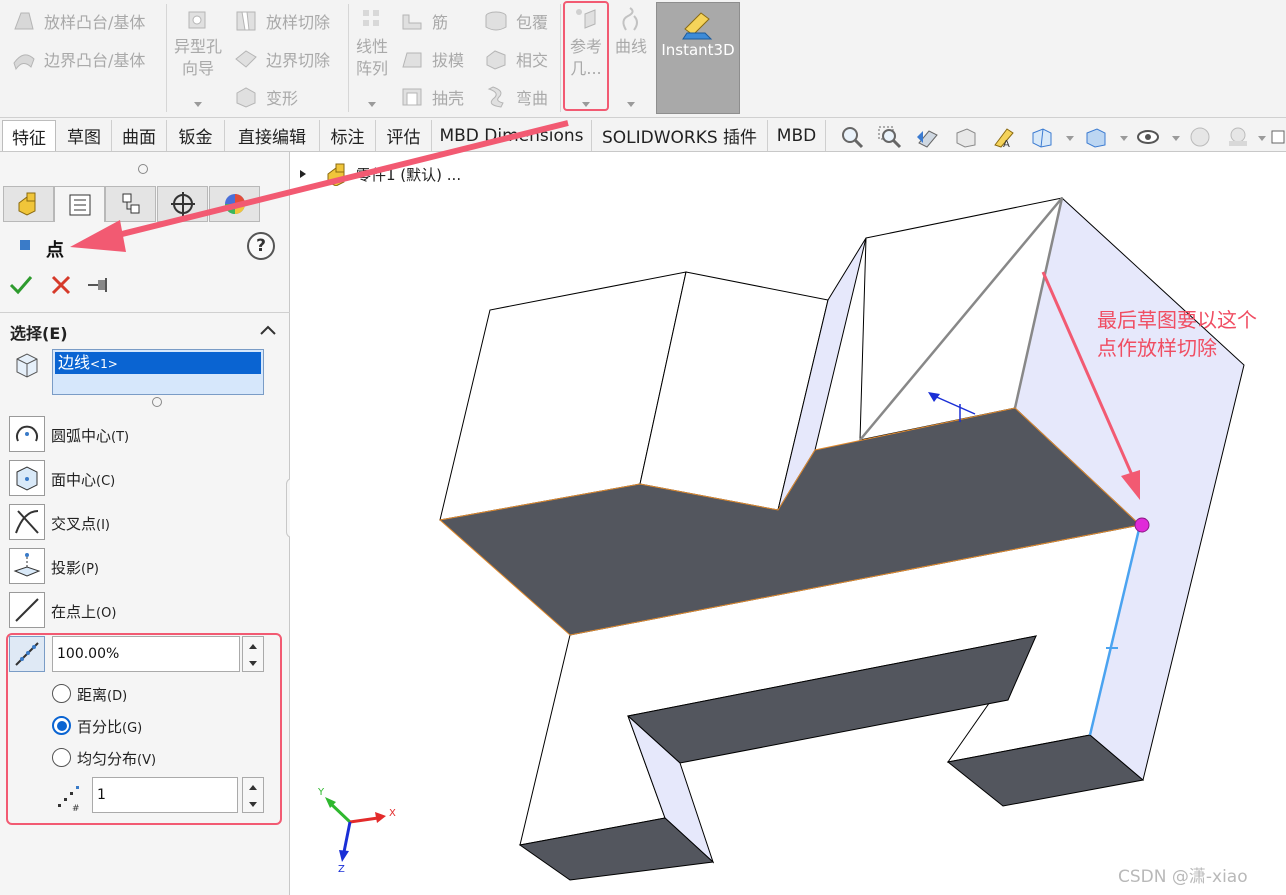 This screenshot has height=895, width=1286. I want to click on point-count-icon: #, so click(71, 799).